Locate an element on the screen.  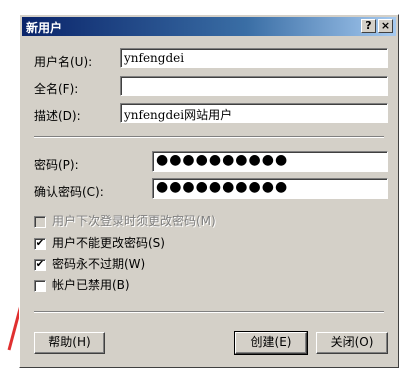
fullname-label: 全名(F): is located at coordinates (56, 89).